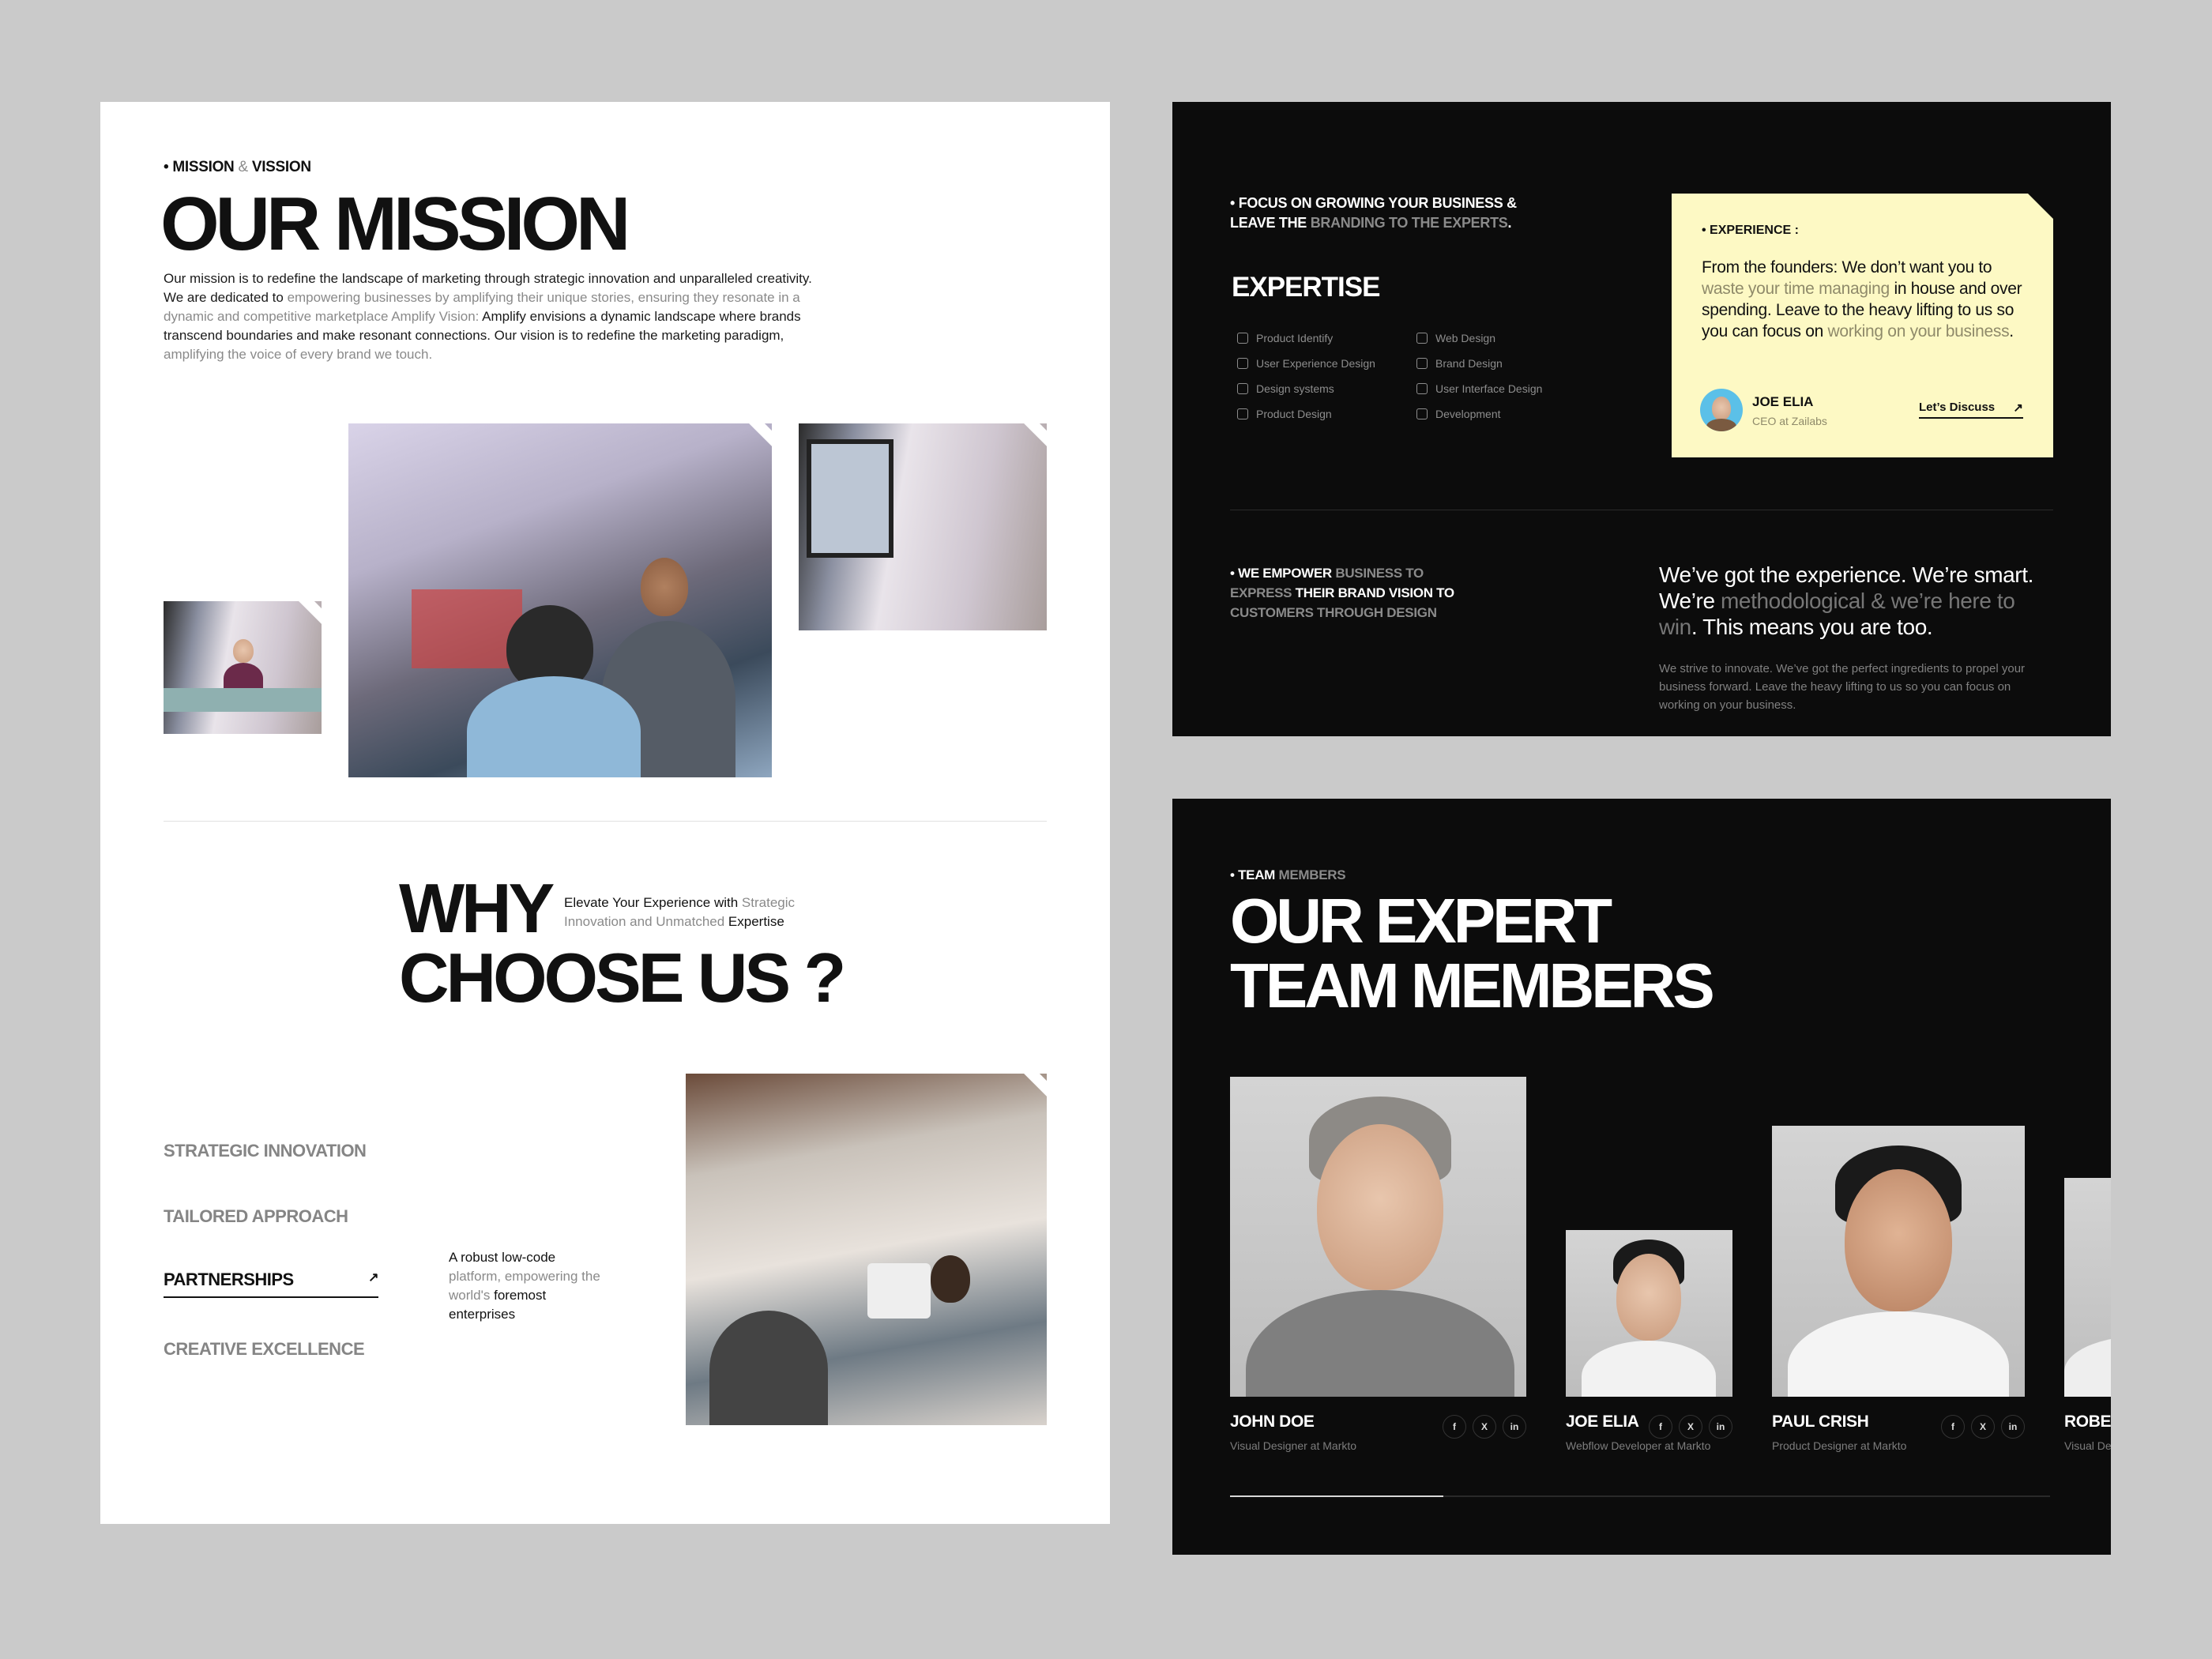  Describe the element at coordinates (1337, 1496) in the screenshot. I see `carousel-scrollbar-thumb` at that location.